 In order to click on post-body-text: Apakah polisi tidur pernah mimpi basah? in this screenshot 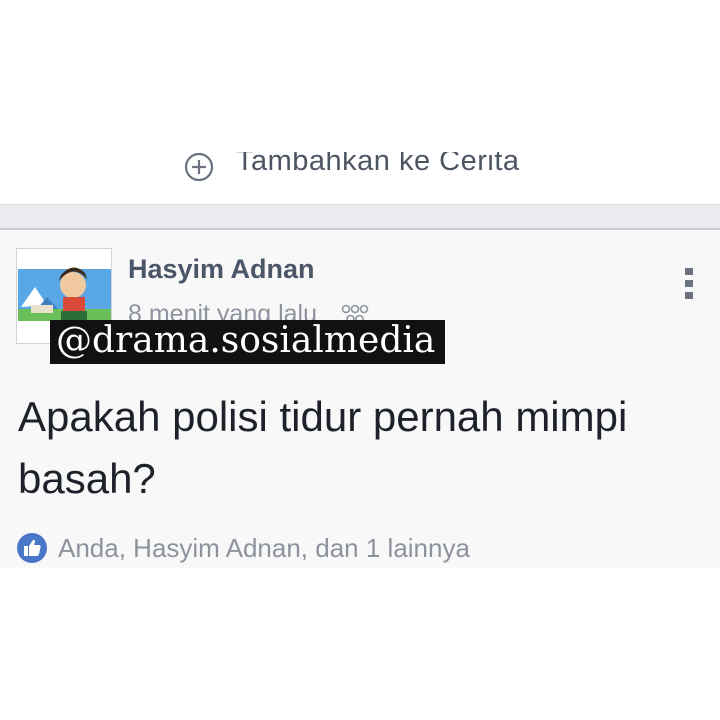, I will do `click(323, 447)`.